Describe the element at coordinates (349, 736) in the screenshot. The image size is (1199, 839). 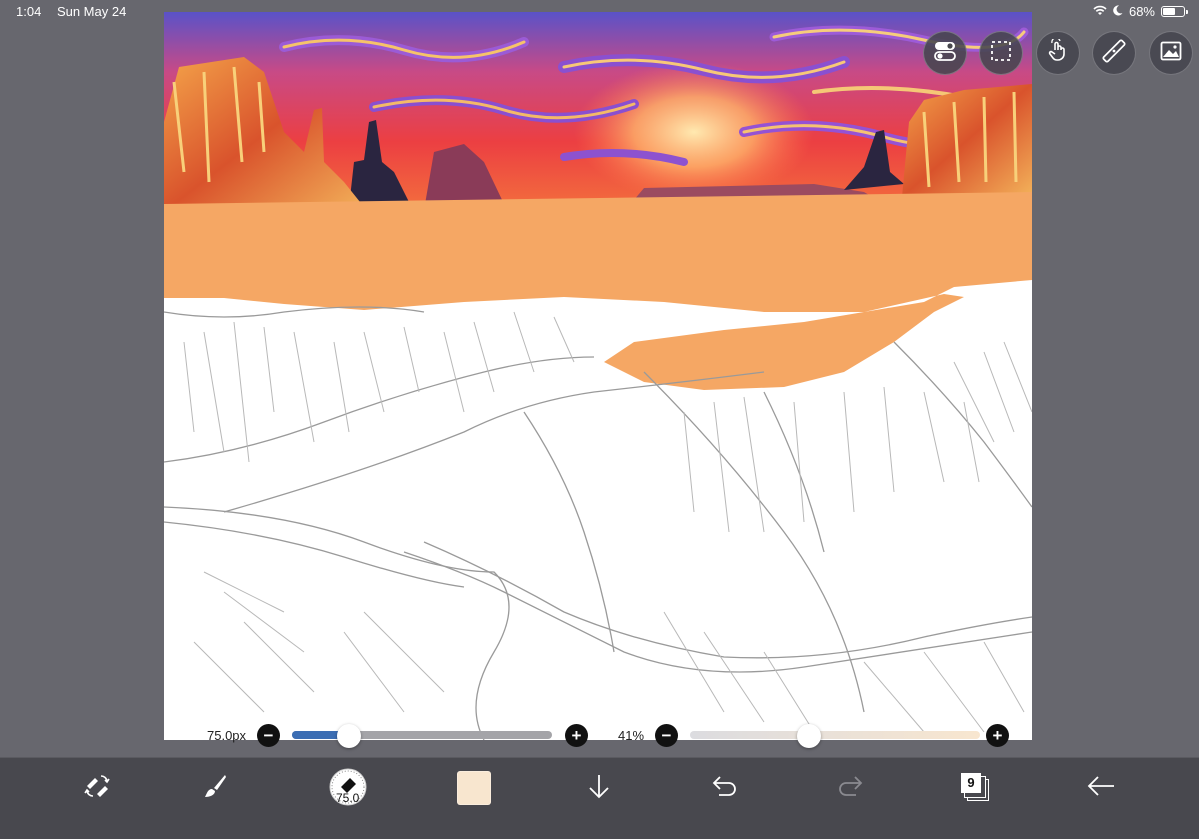
I see `brush-size-slider-thumb` at that location.